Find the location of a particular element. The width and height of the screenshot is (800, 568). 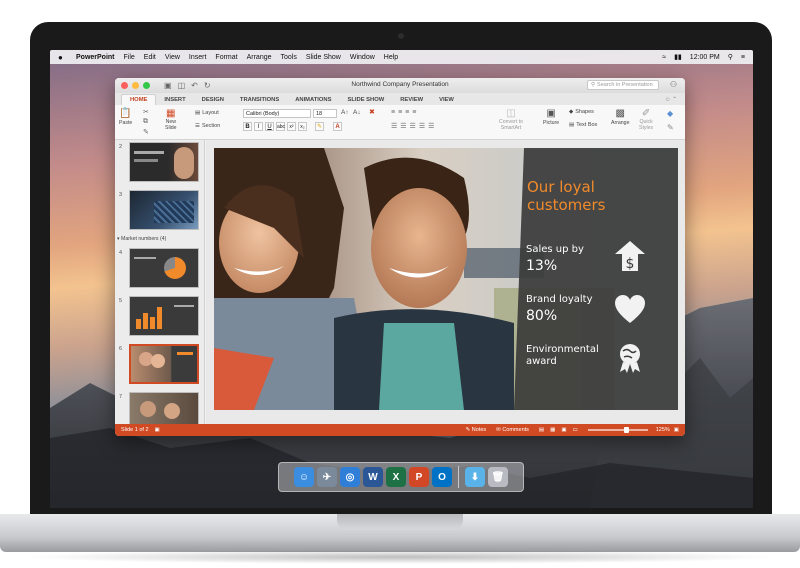

stat-value-sales: 13% is located at coordinates (541, 266).